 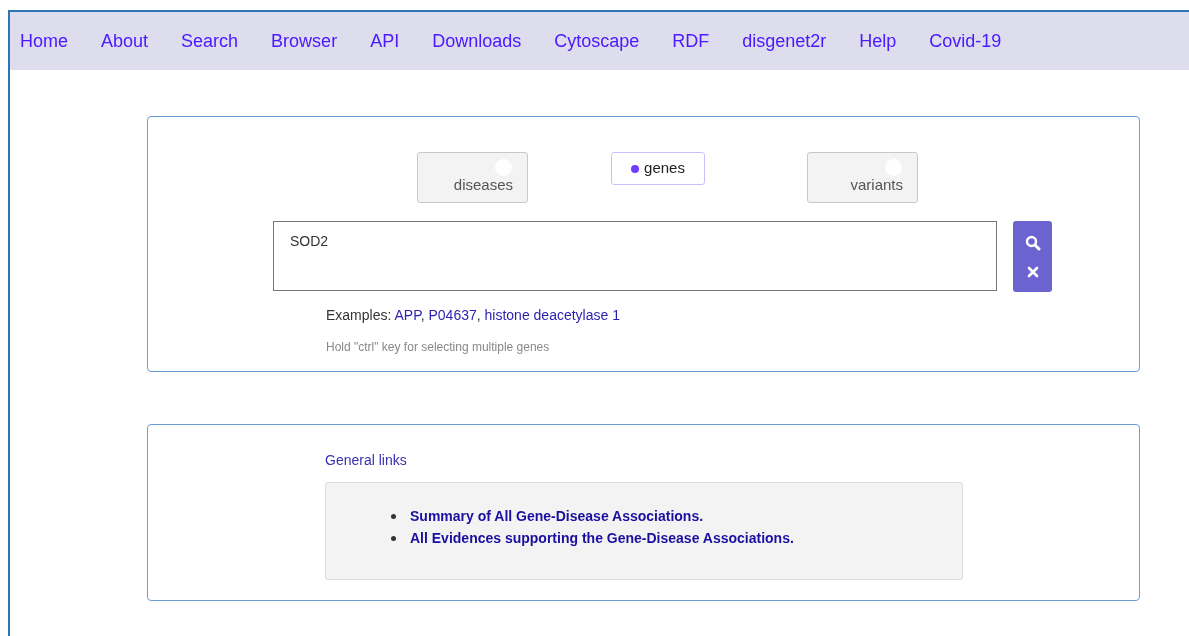 I want to click on search-type-option: diseases, so click(x=472, y=177).